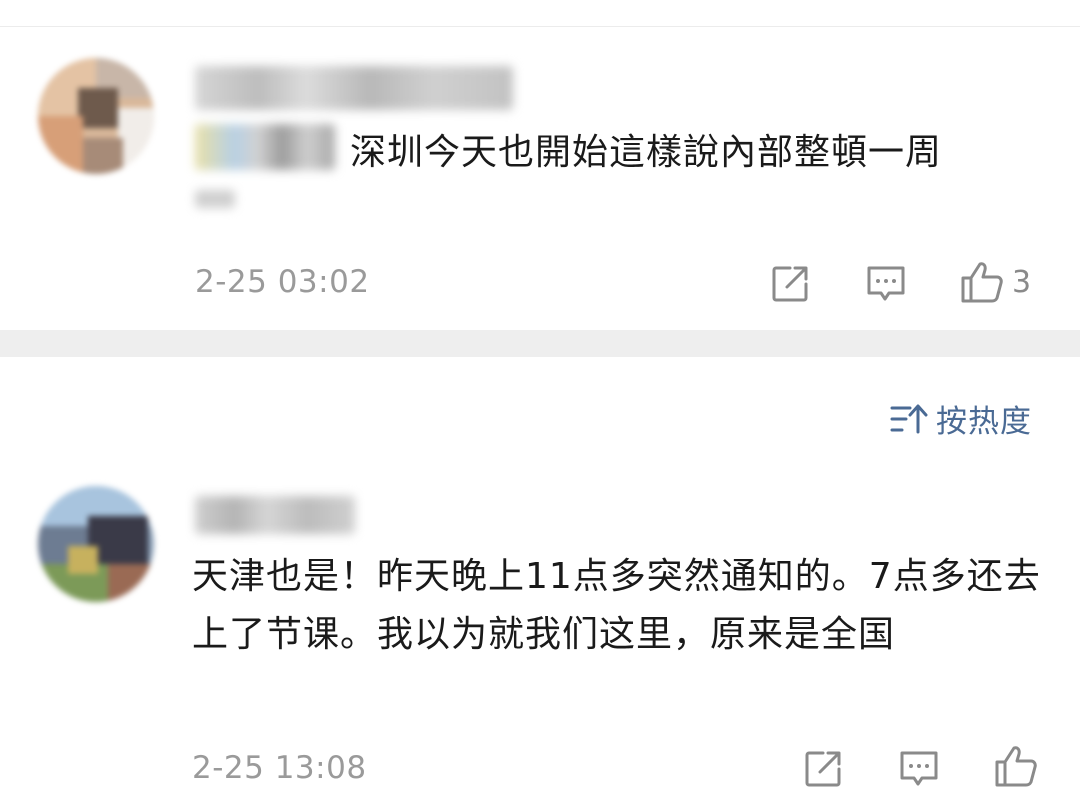 The image size is (1080, 809). I want to click on sort-by-popularity-button: 按热度, so click(961, 418).